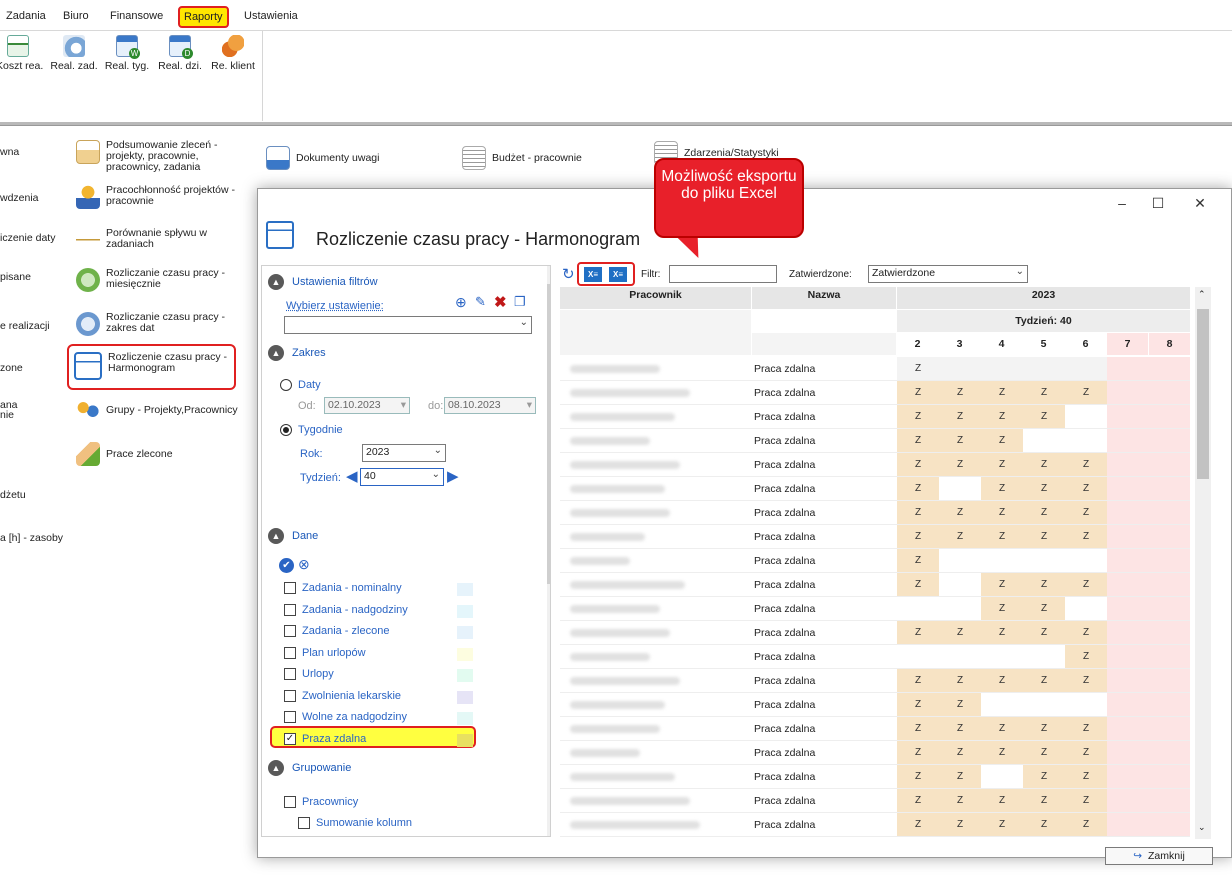  Describe the element at coordinates (290, 738) in the screenshot. I see `checkbox: ✓` at that location.